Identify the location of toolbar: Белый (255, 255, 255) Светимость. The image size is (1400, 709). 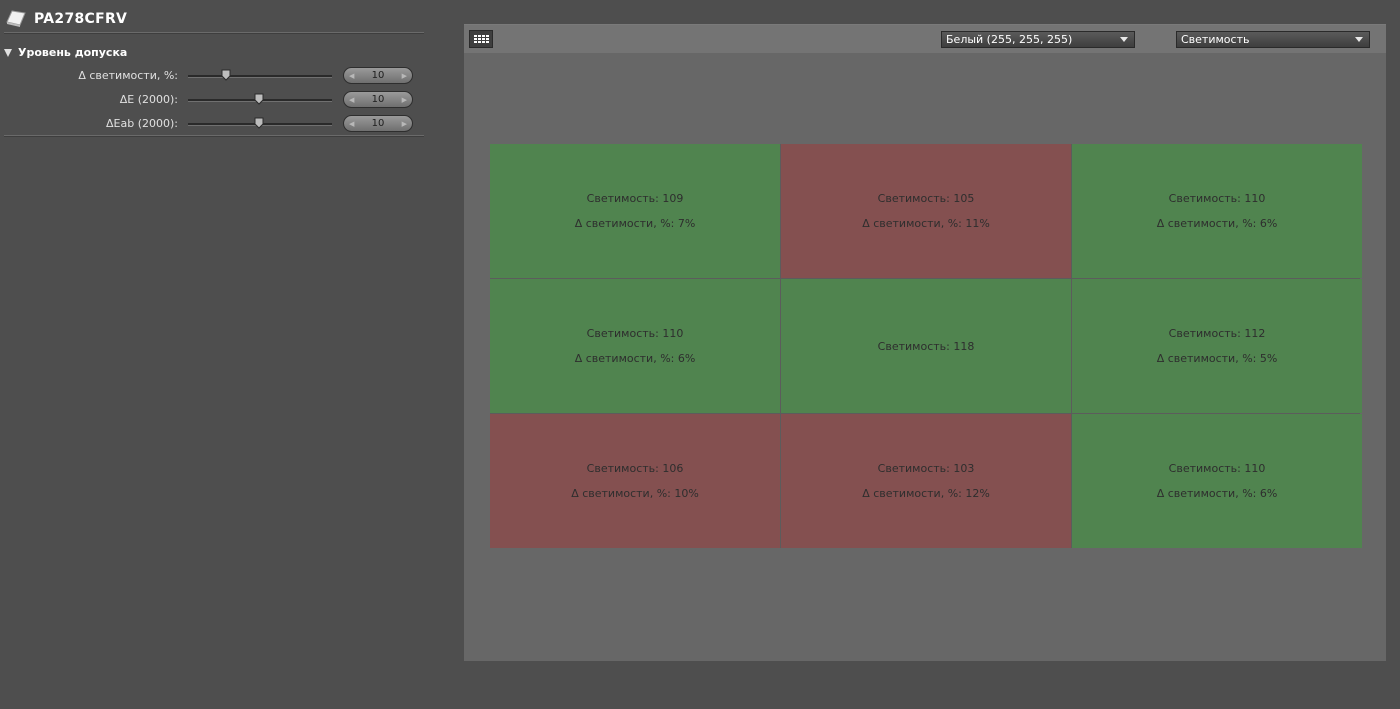
(925, 39).